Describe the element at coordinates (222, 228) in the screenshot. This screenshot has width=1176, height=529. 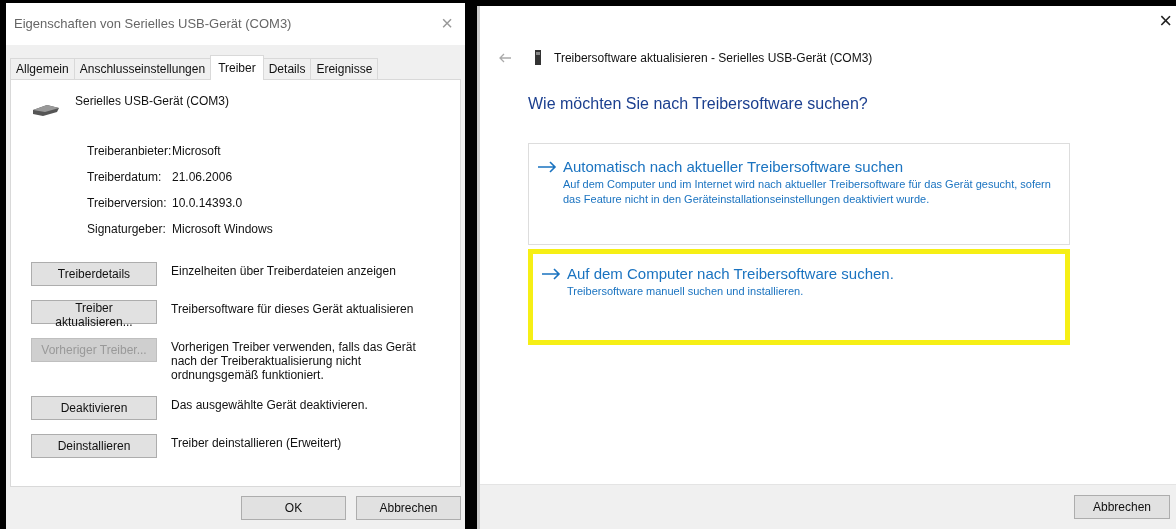
I see `info-value: Microsoft Windows` at that location.